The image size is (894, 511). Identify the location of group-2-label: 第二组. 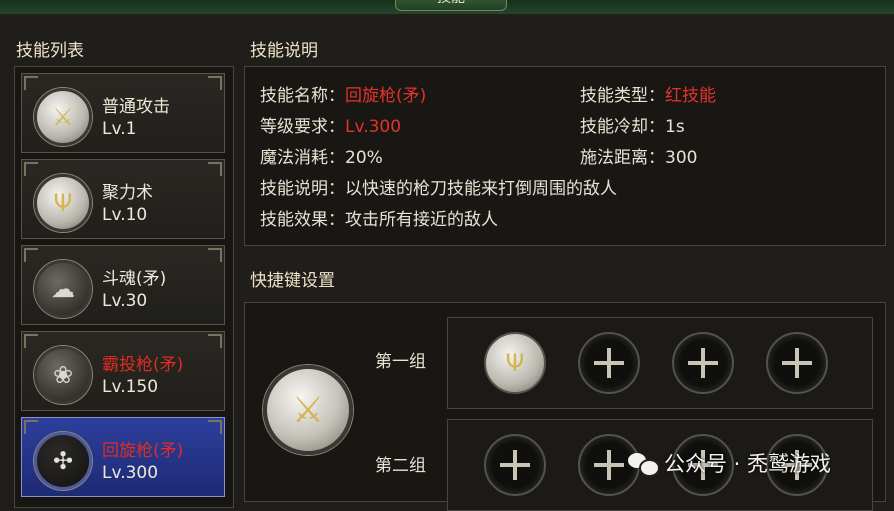
(400, 466).